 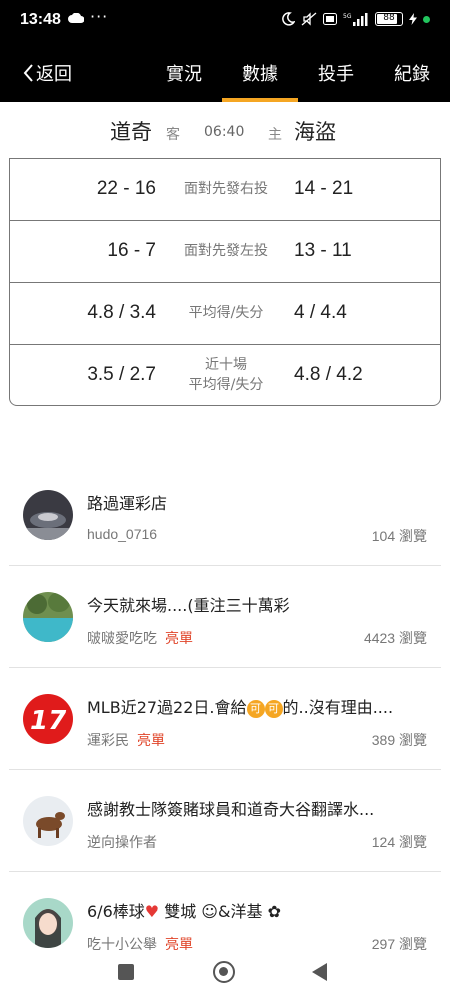 What do you see at coordinates (54, 74) in the screenshot?
I see `back-label: 返回` at bounding box center [54, 74].